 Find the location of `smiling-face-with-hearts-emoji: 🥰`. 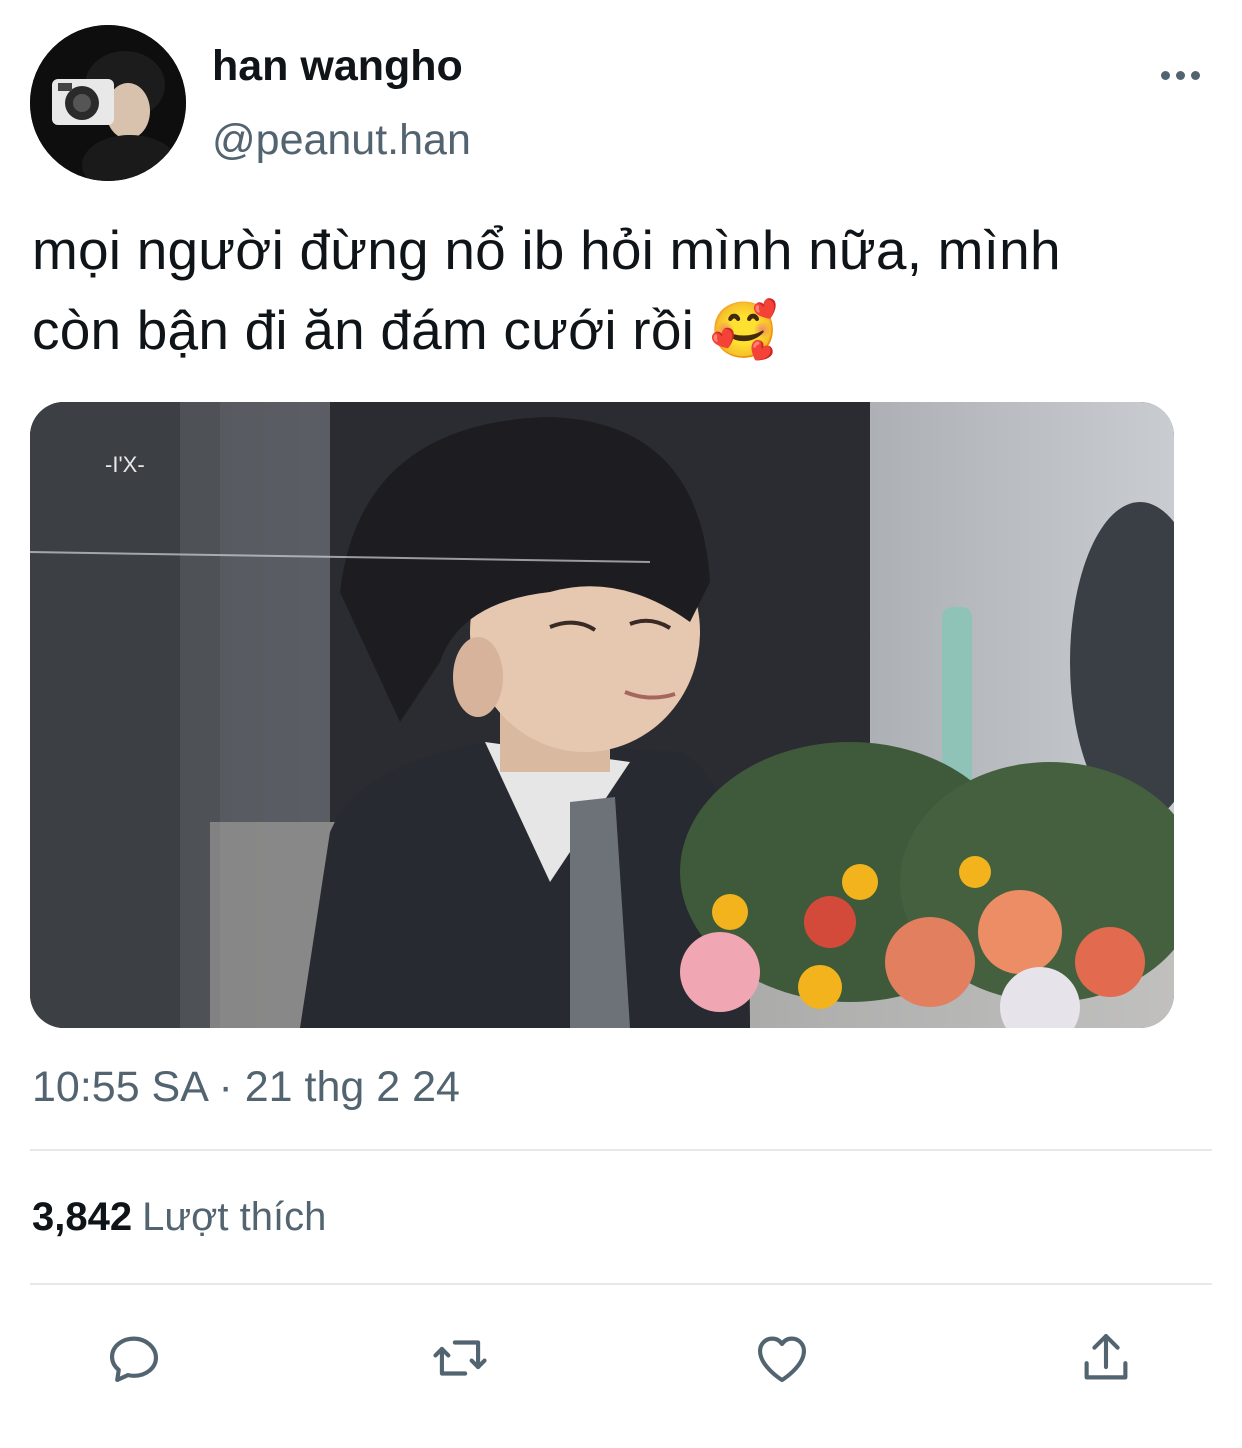

smiling-face-with-hearts-emoji: 🥰 is located at coordinates (744, 330).